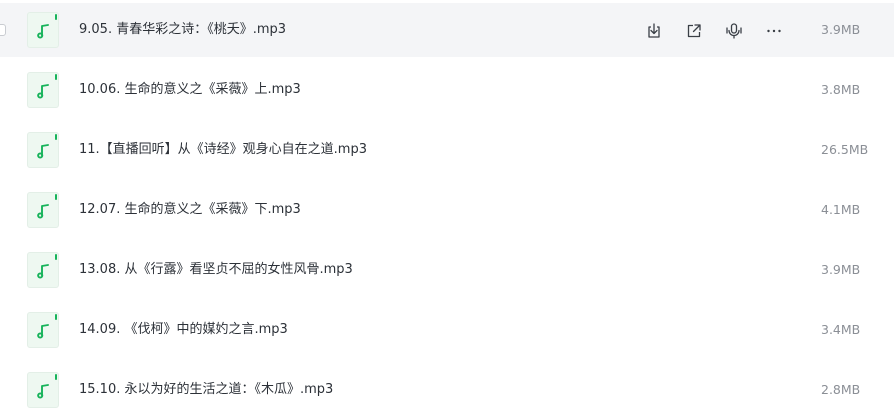 The image size is (894, 414). Describe the element at coordinates (447, 30) in the screenshot. I see `file-row: 9.05. 青春华彩之诗：《桃夭》.mp3 3.9MB` at that location.